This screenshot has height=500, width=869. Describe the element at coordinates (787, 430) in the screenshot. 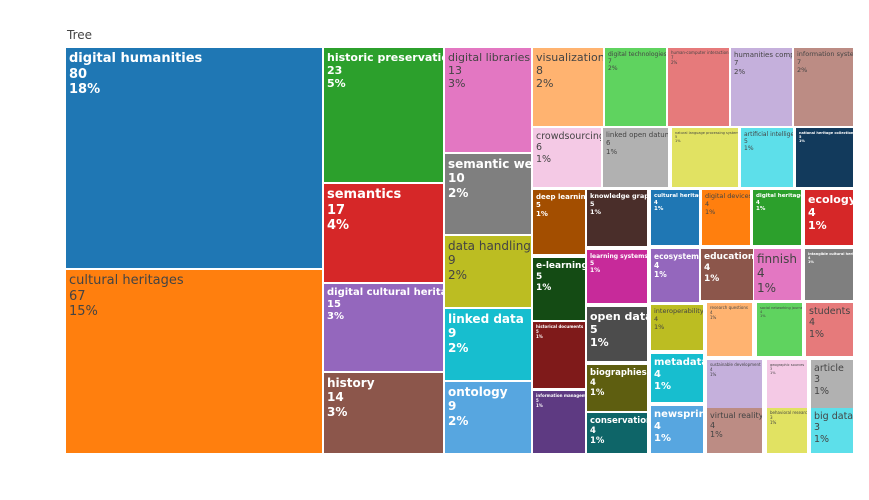

I see `treemap-tile-behavioral-research: behavioral research 3 1%` at that location.